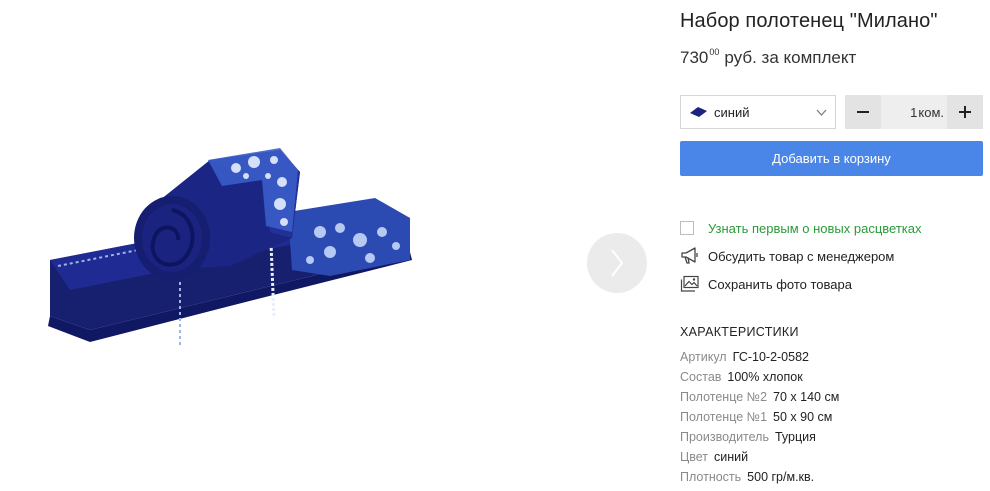  Describe the element at coordinates (780, 284) in the screenshot. I see `save-photo-label: Сохранить фото товара` at that location.